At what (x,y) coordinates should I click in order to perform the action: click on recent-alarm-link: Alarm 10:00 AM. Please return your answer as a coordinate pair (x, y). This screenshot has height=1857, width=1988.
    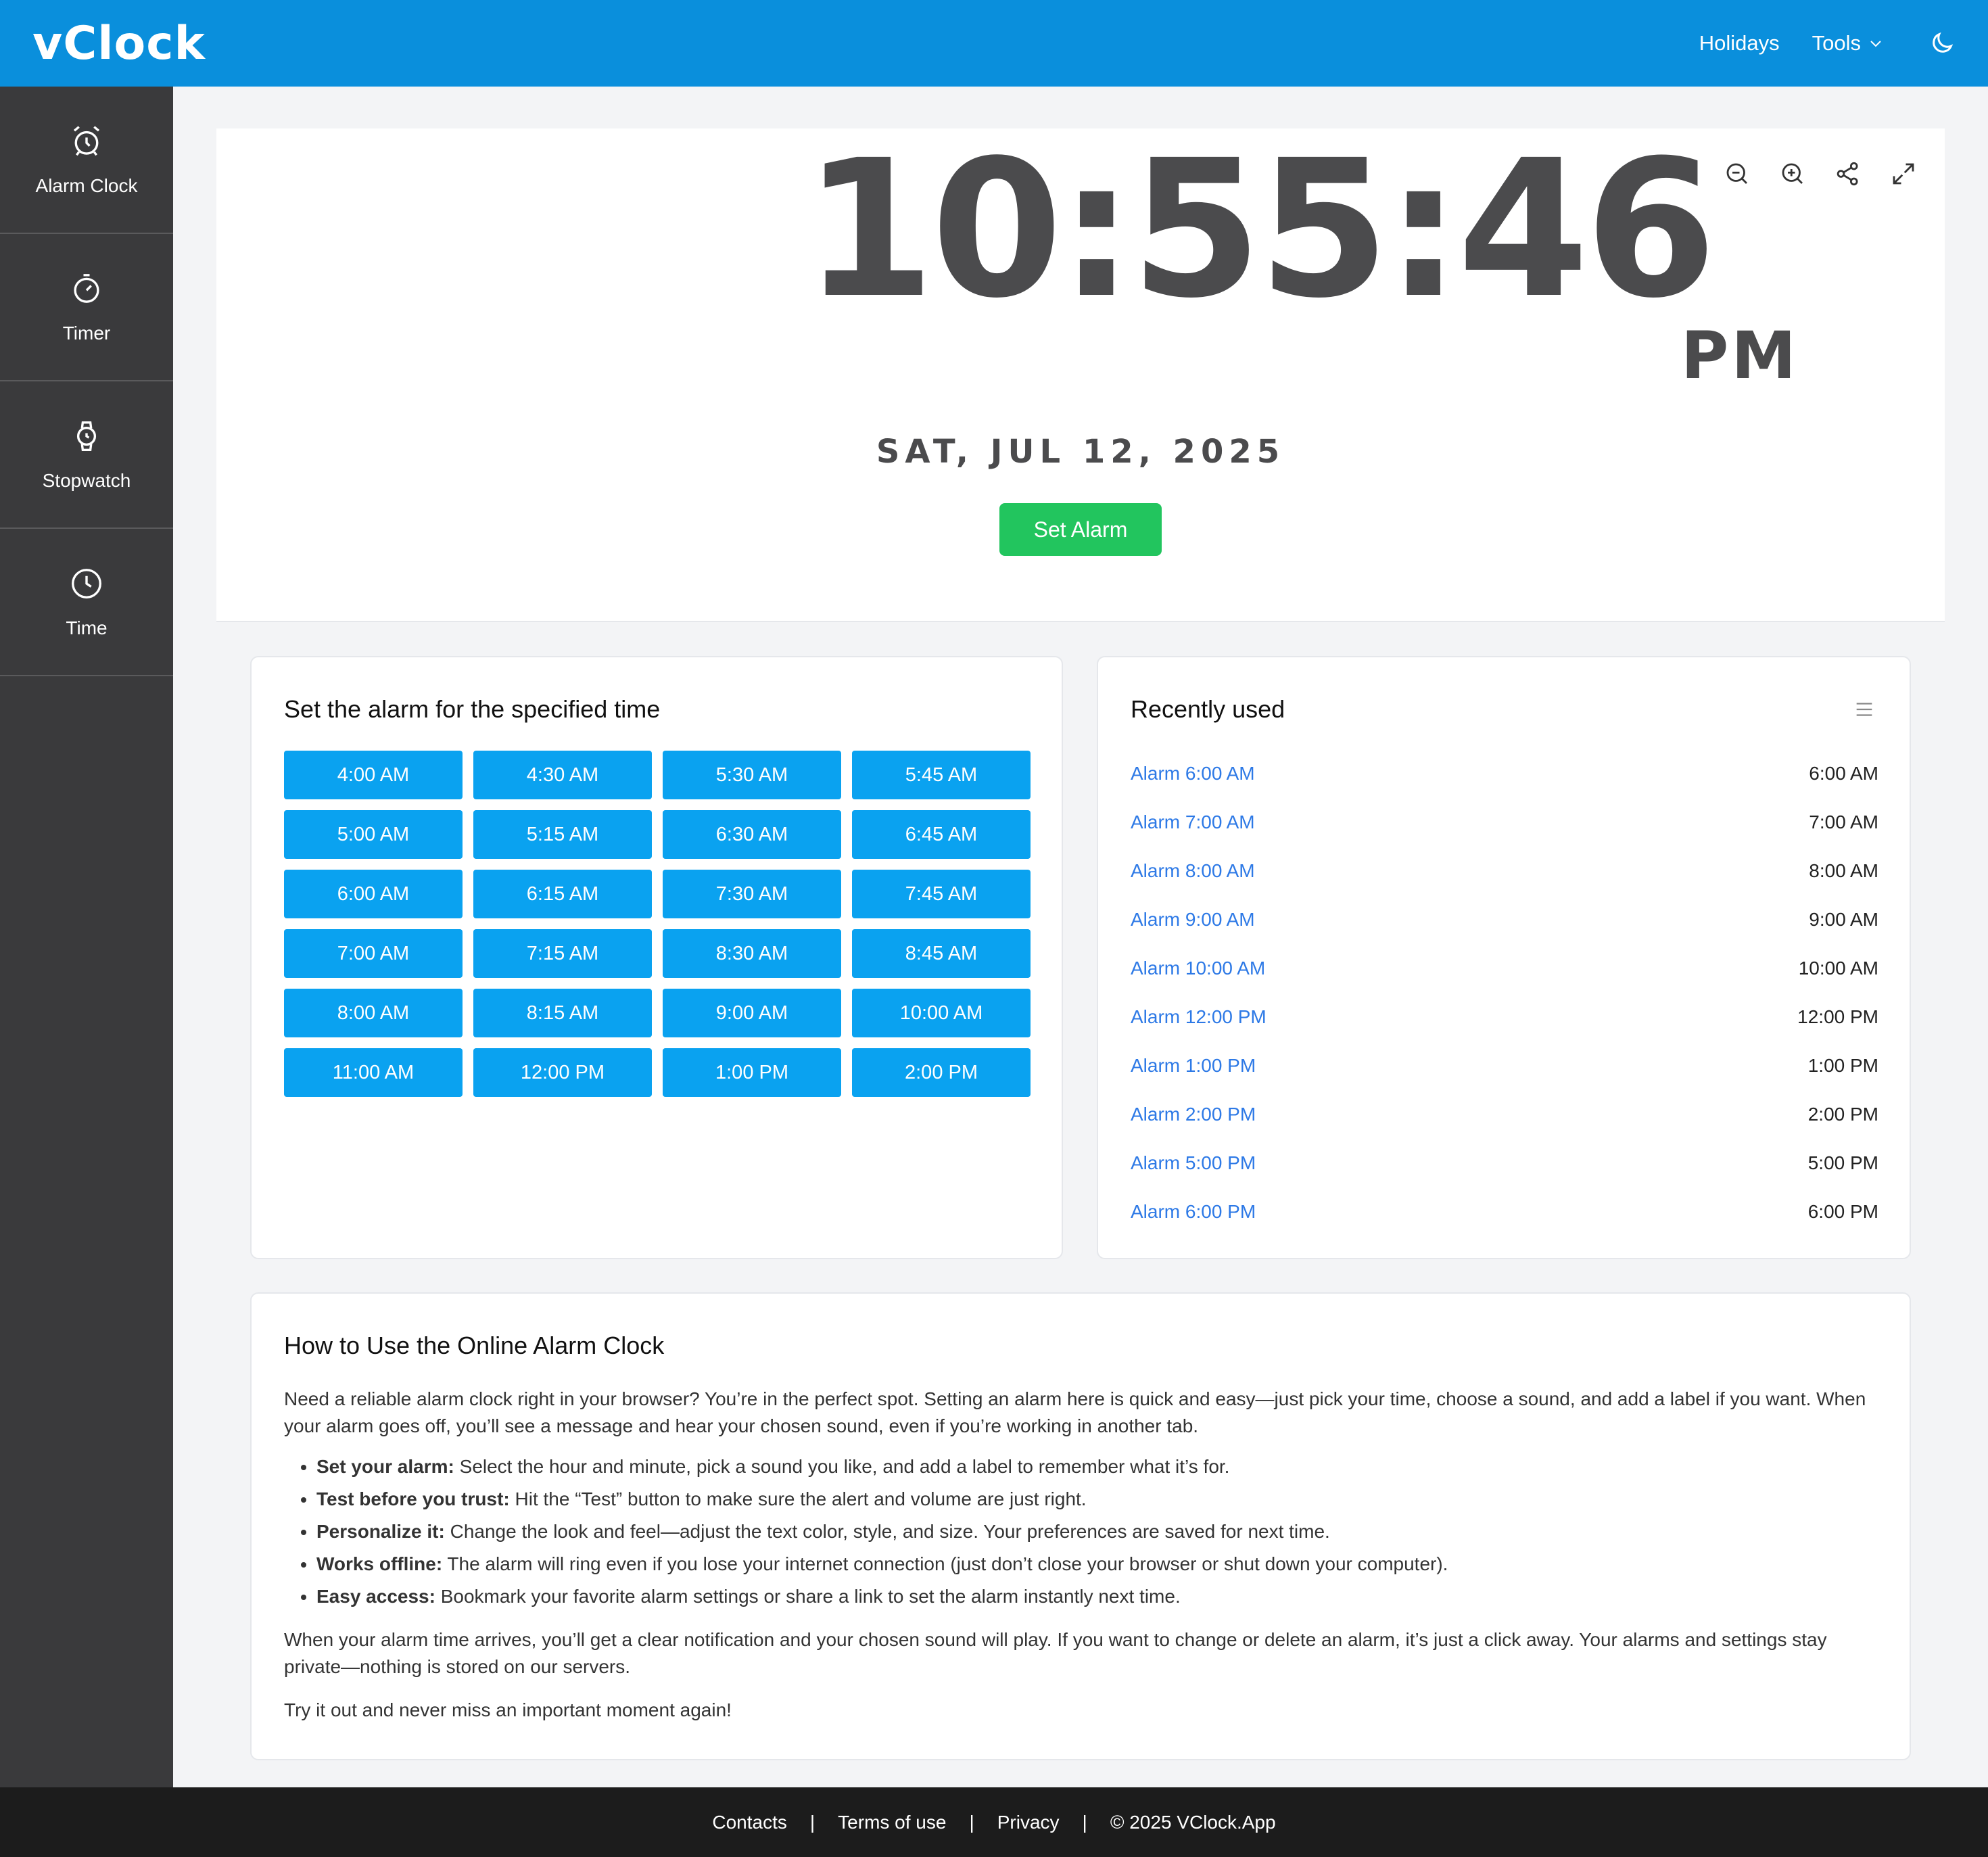
    Looking at the image, I should click on (1198, 968).